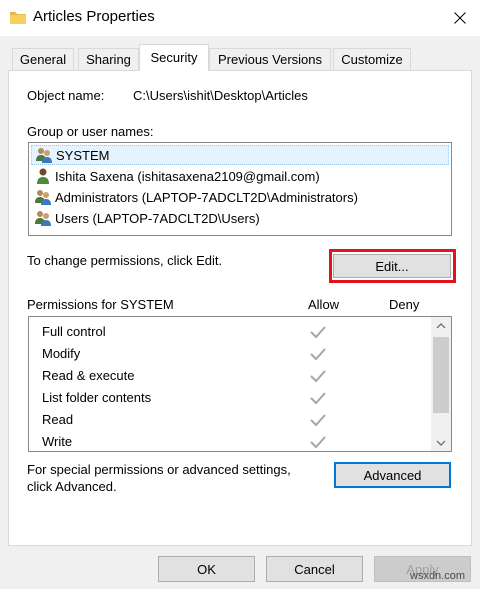 This screenshot has width=480, height=589. I want to click on change-permissions-text: To change permissions, click Edit., so click(125, 260).